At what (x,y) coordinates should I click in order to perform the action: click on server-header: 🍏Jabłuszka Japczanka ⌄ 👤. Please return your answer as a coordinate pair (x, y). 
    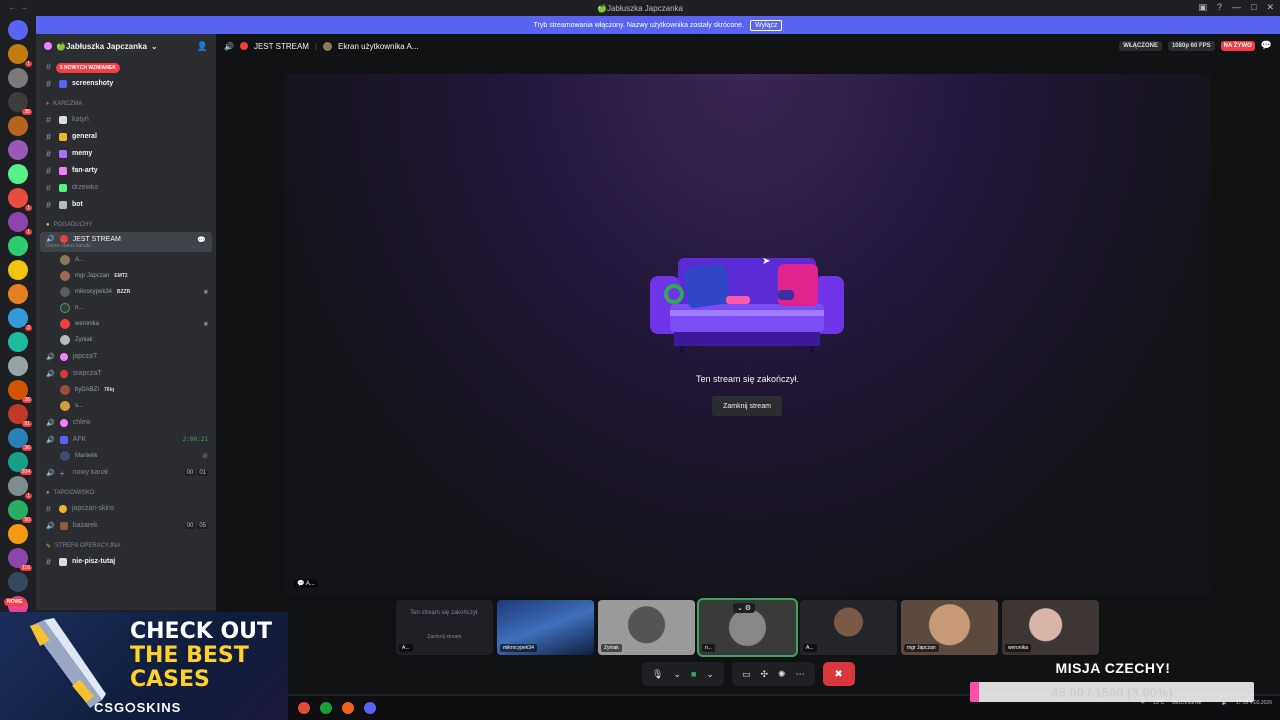
    Looking at the image, I should click on (126, 46).